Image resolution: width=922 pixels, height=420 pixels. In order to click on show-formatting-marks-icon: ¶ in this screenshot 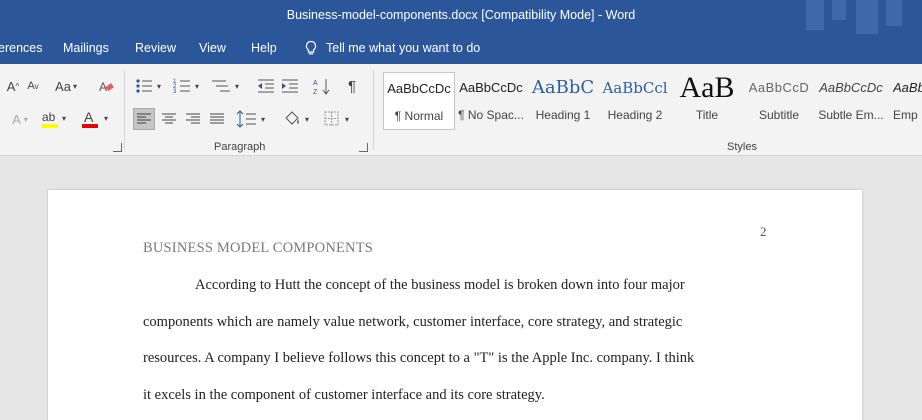, I will do `click(352, 86)`.